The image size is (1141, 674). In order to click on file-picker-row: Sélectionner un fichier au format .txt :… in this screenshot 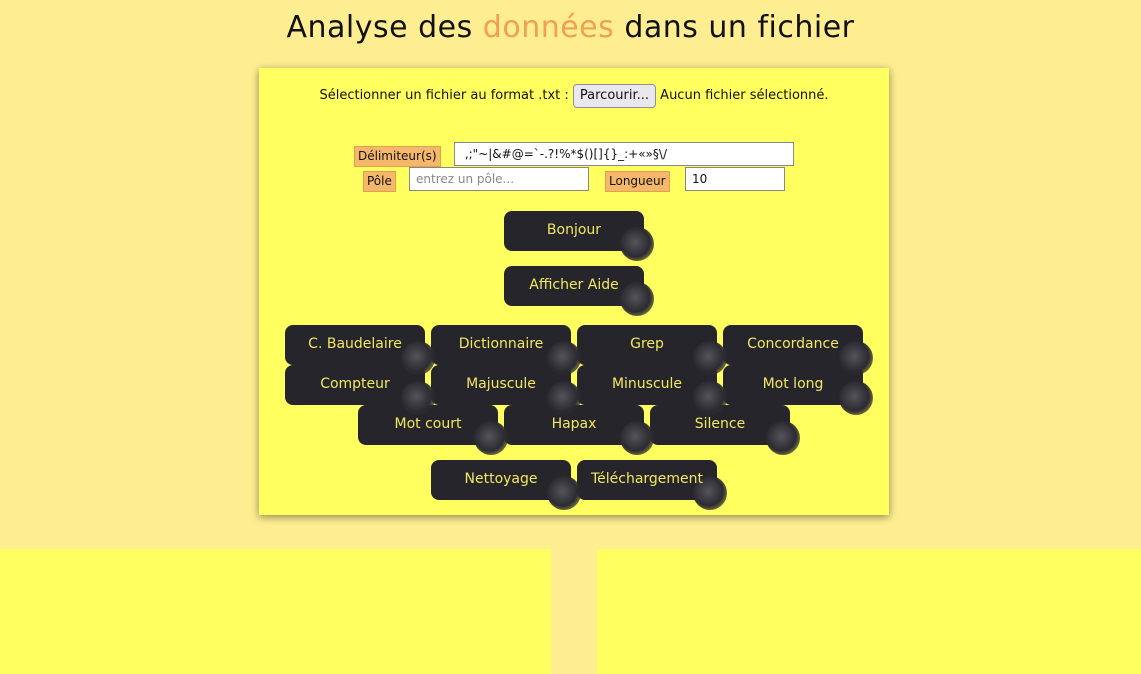, I will do `click(574, 96)`.